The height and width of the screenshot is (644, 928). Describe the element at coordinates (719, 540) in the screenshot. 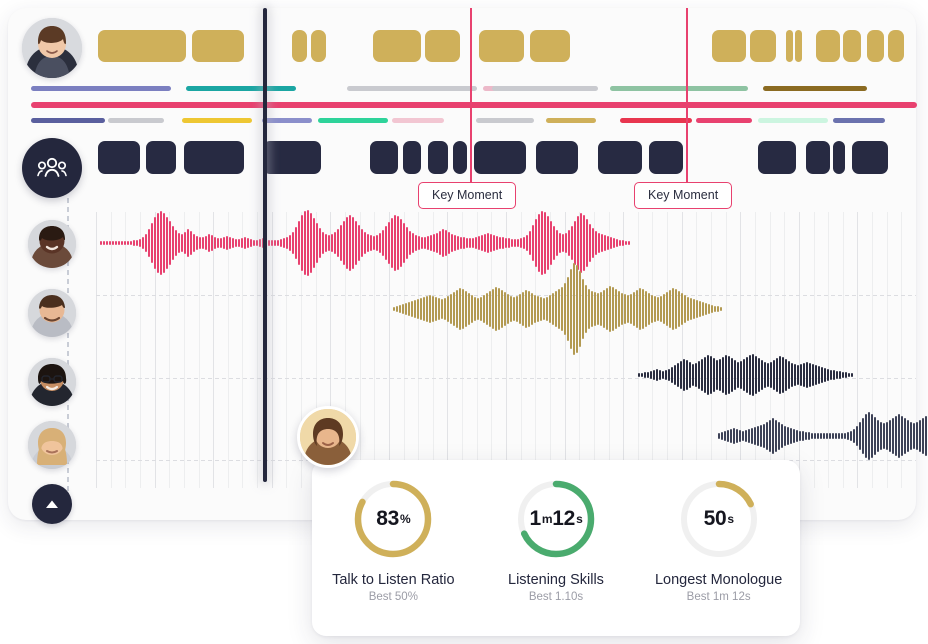

I see `metric-longest-monologue: 50 s Longest Monologue Best 1m 12s` at that location.